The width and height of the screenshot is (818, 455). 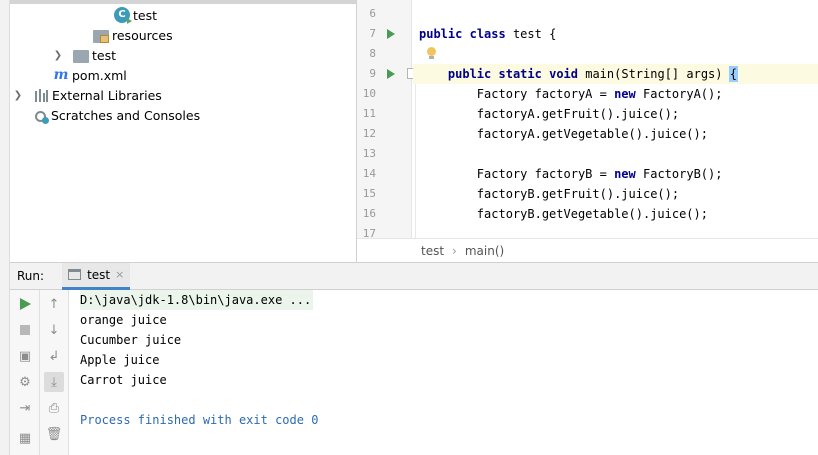 I want to click on up-button: ↑, so click(x=54, y=304).